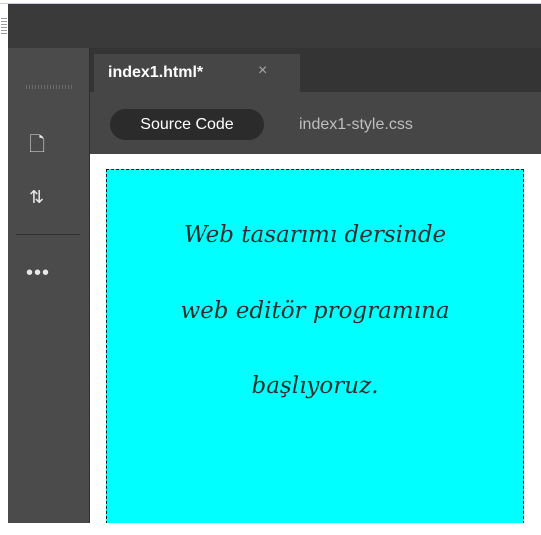 The image size is (541, 535). What do you see at coordinates (36, 197) in the screenshot?
I see `sort-icon: ⇅` at bounding box center [36, 197].